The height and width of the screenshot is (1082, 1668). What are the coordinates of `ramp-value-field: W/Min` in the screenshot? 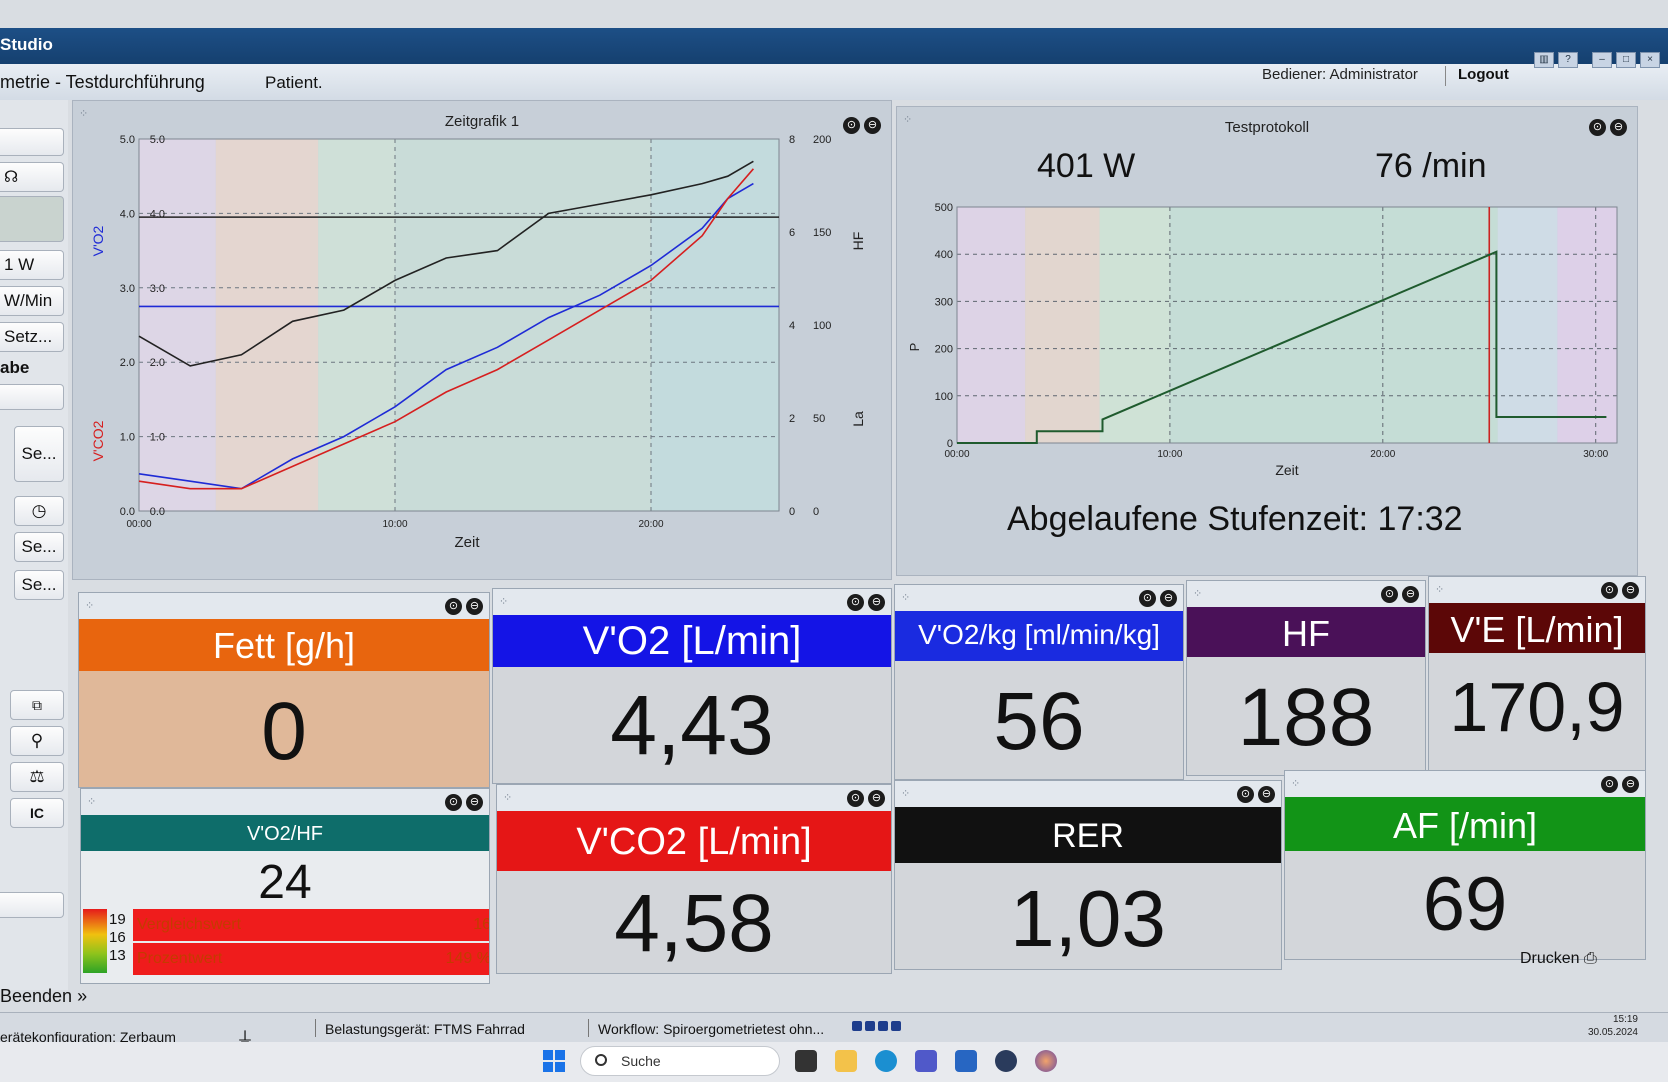 It's located at (32, 301).